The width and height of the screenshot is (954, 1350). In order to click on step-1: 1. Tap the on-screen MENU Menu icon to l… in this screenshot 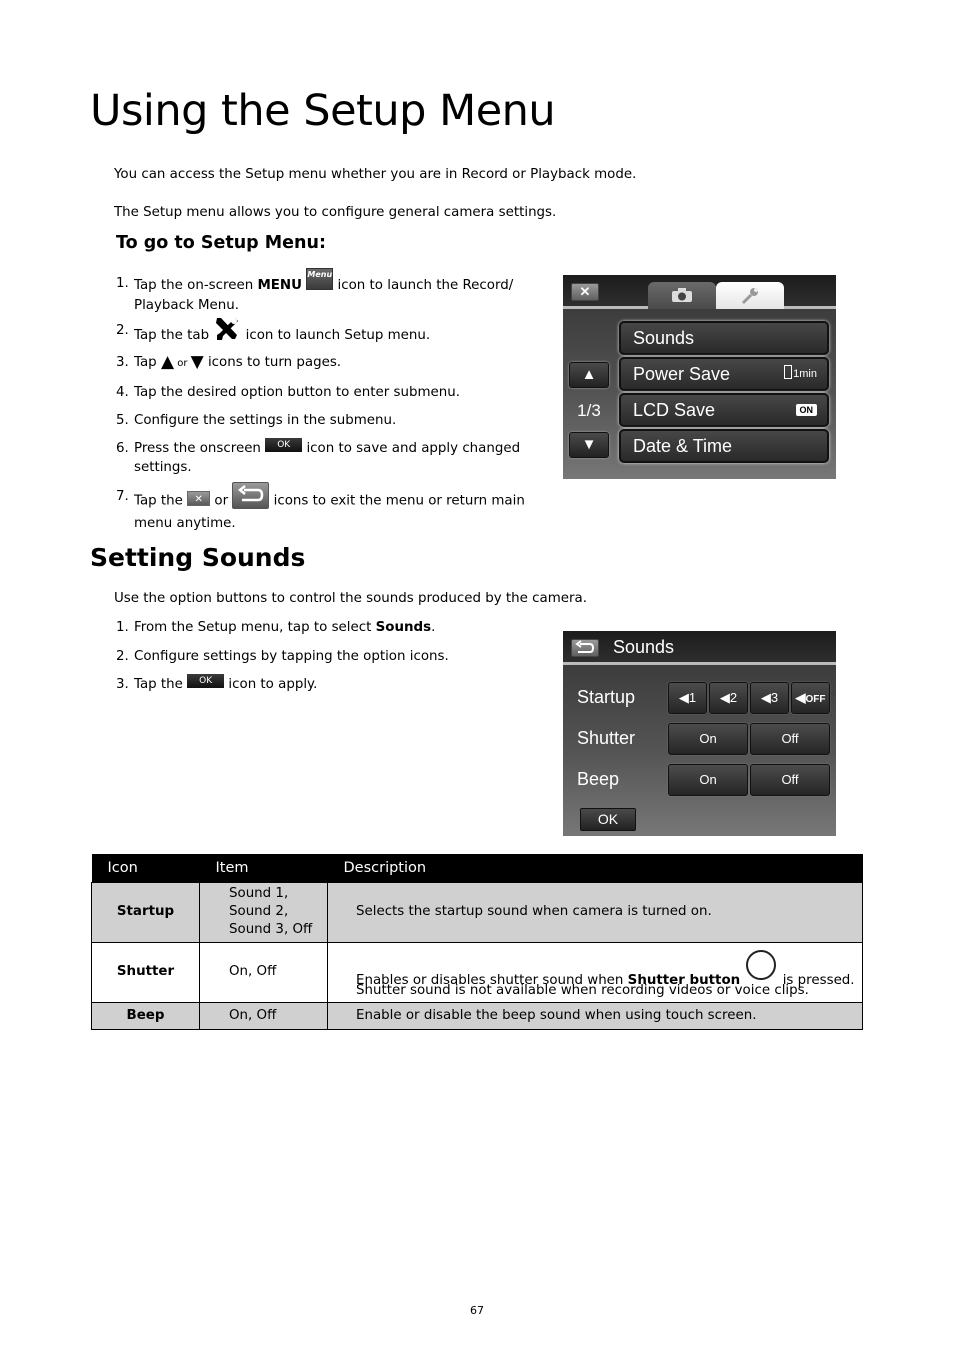, I will do `click(315, 290)`.